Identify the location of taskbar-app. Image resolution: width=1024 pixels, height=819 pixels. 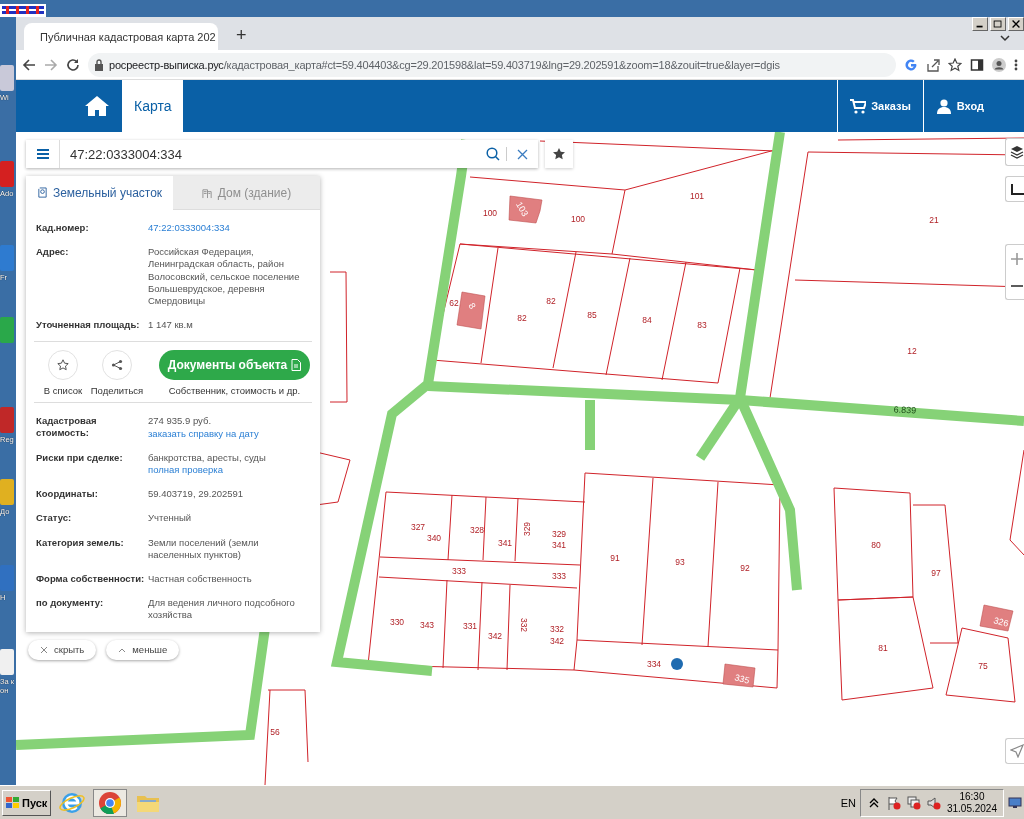
(110, 802).